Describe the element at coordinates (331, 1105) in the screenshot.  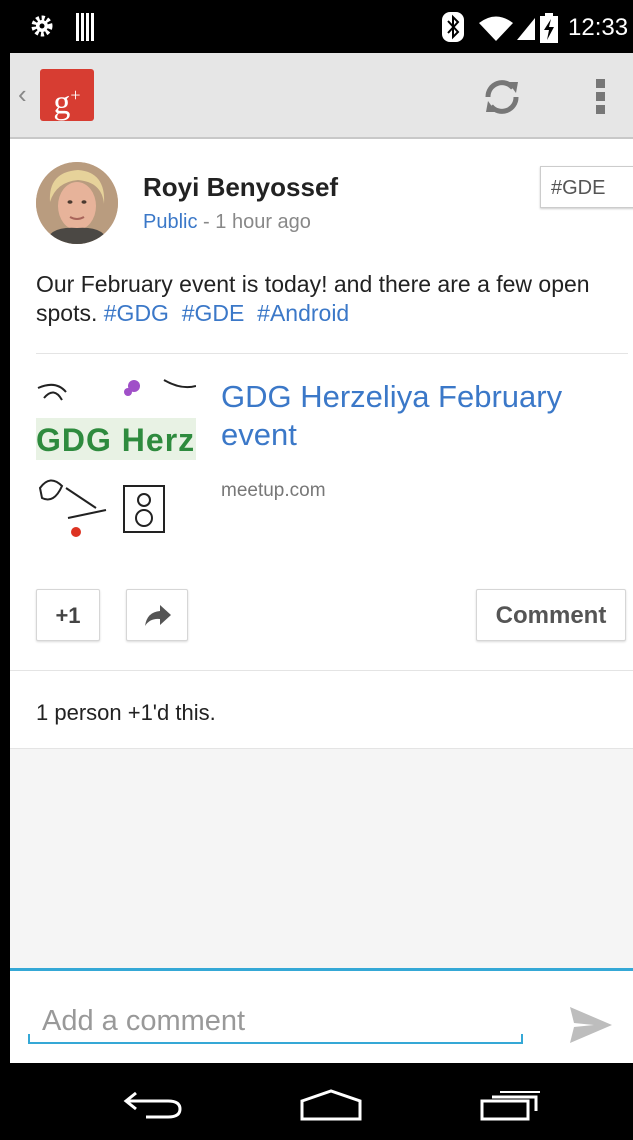
I see `nav-home-icon` at that location.